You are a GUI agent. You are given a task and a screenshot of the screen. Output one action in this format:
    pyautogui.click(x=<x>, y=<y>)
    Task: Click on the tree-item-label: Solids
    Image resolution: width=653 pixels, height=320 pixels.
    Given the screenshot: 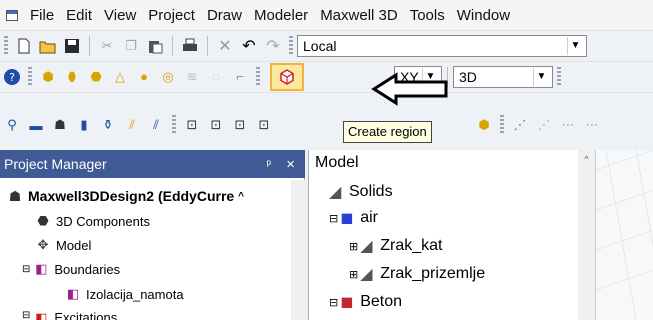 What is the action you would take?
    pyautogui.click(x=371, y=191)
    